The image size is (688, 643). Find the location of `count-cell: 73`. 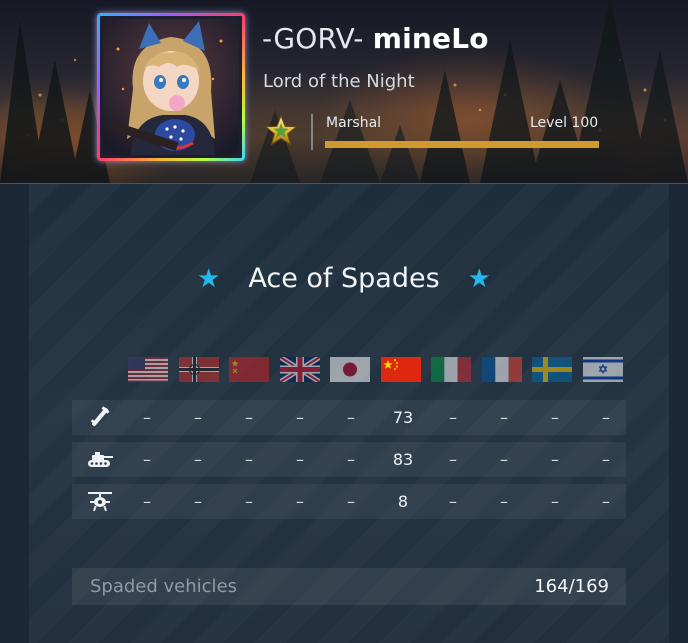

count-cell: 73 is located at coordinates (403, 417).